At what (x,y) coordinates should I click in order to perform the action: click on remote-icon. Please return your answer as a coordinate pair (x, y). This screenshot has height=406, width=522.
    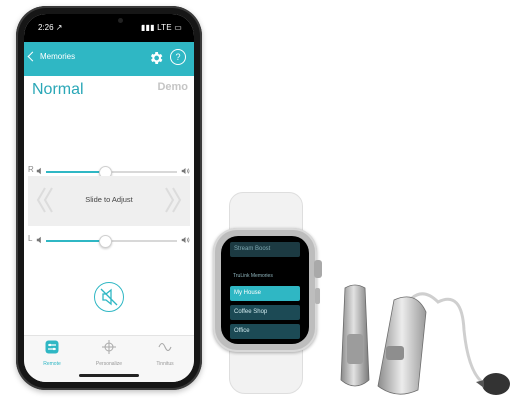
    Looking at the image, I should click on (52, 347).